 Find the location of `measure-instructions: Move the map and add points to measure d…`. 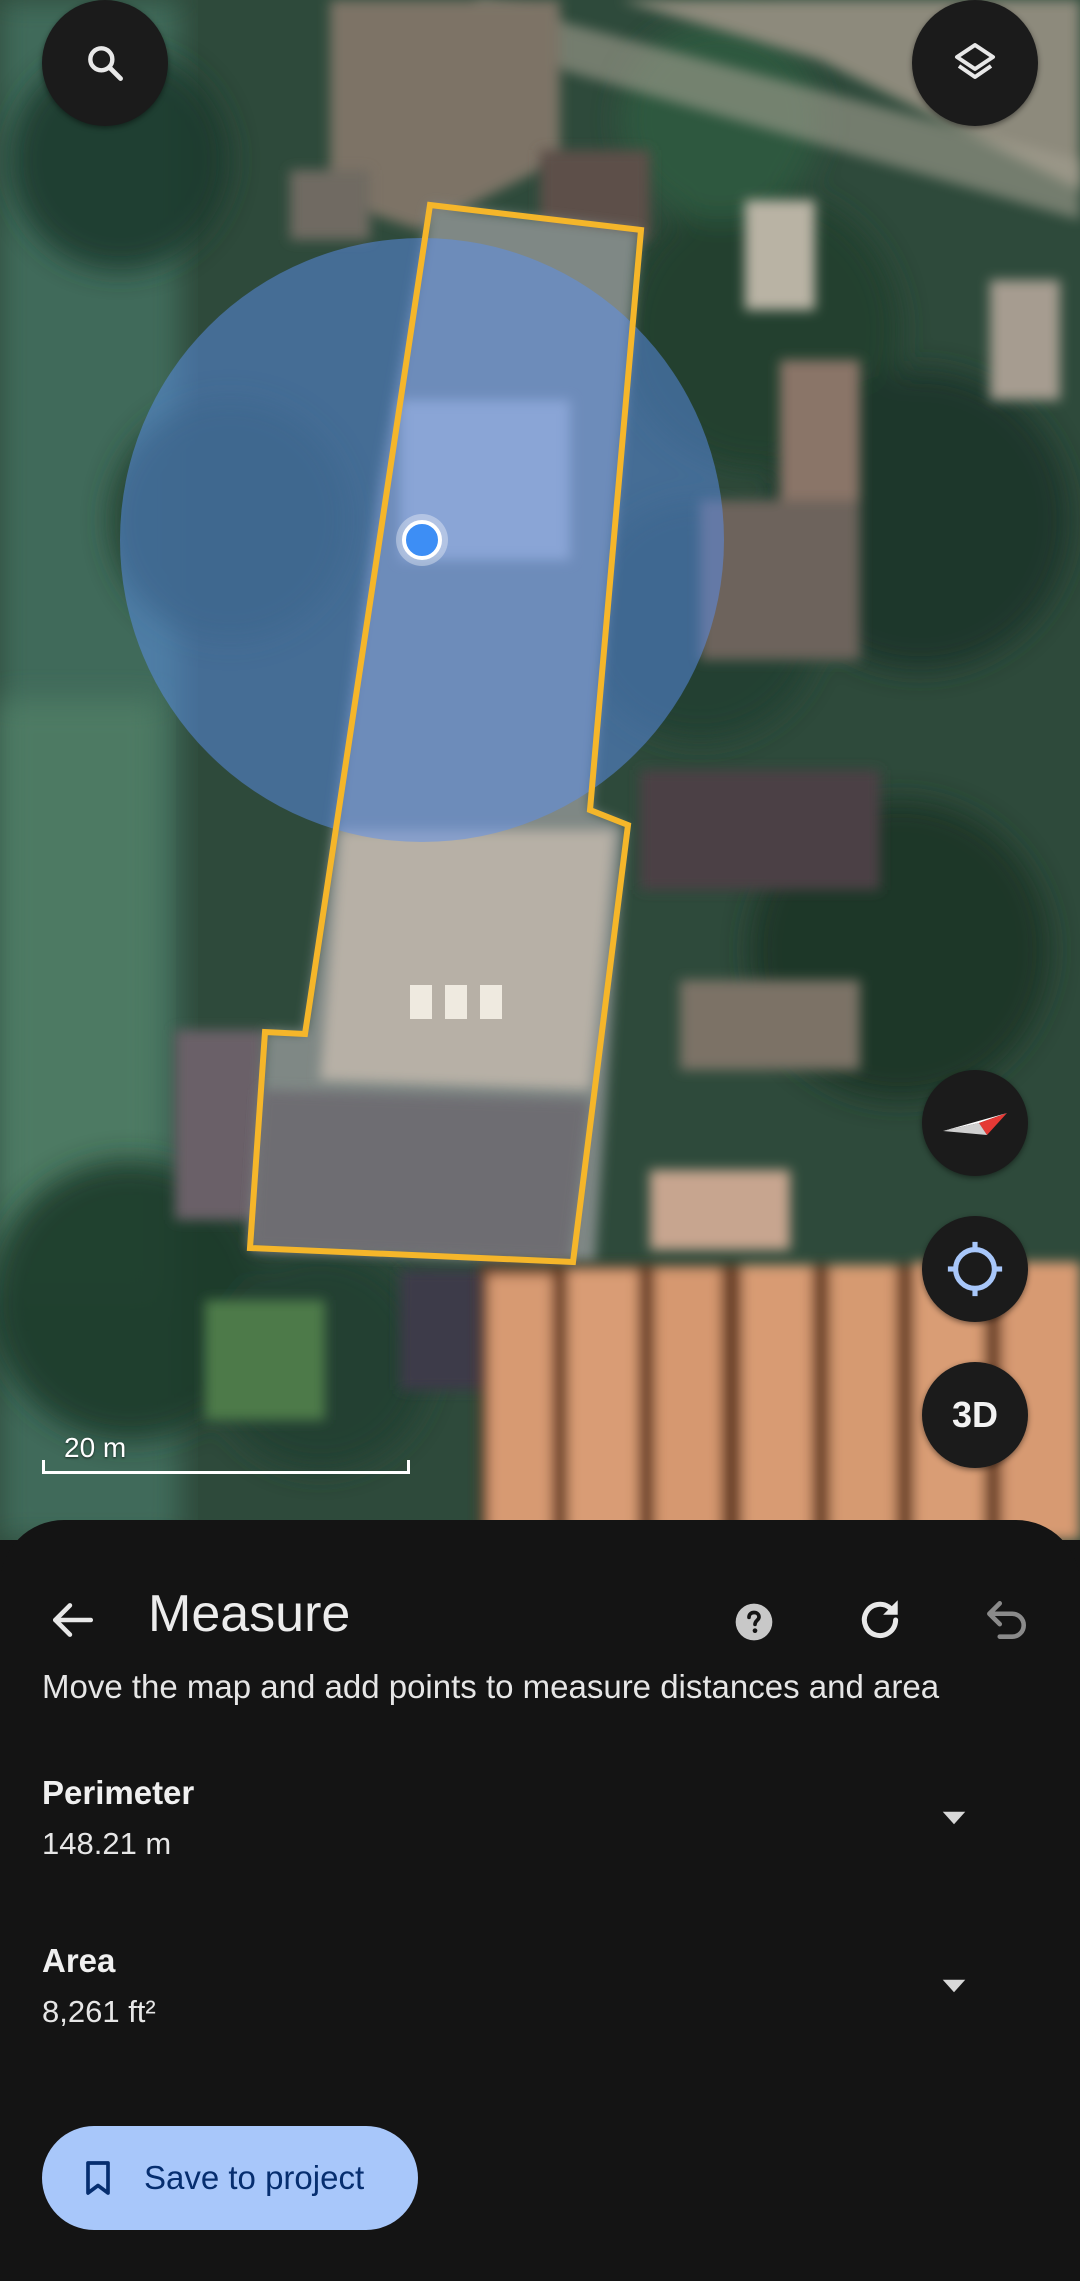

measure-instructions: Move the map and add points to measure d… is located at coordinates (491, 1686).